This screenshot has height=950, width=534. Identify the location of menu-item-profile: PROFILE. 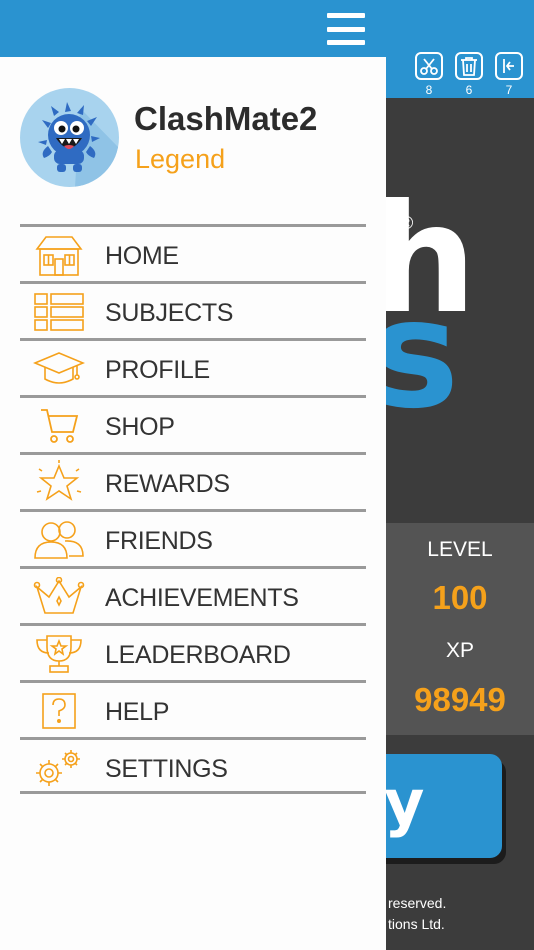
(193, 366).